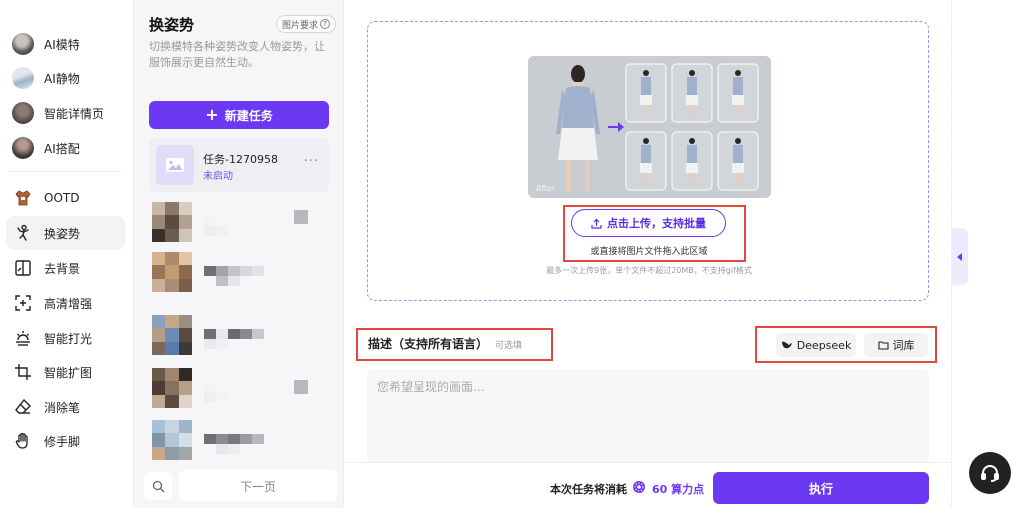  I want to click on folder-icon, so click(883, 345).